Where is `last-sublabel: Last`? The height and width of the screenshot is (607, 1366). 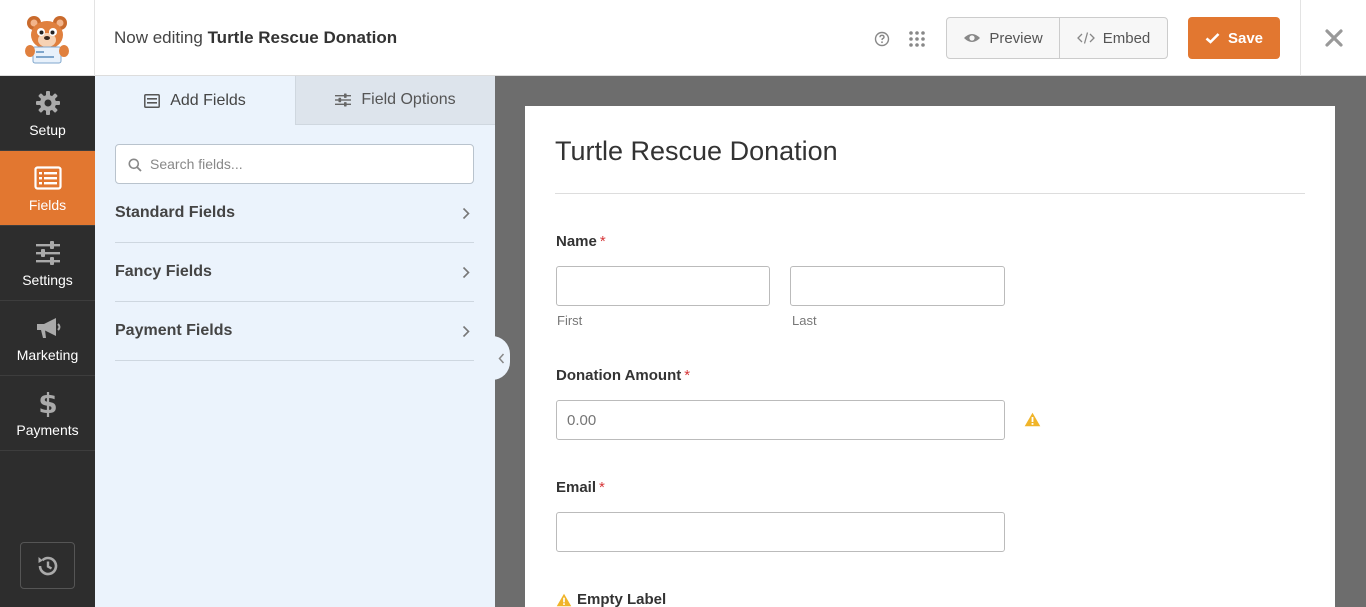
last-sublabel: Last is located at coordinates (804, 320).